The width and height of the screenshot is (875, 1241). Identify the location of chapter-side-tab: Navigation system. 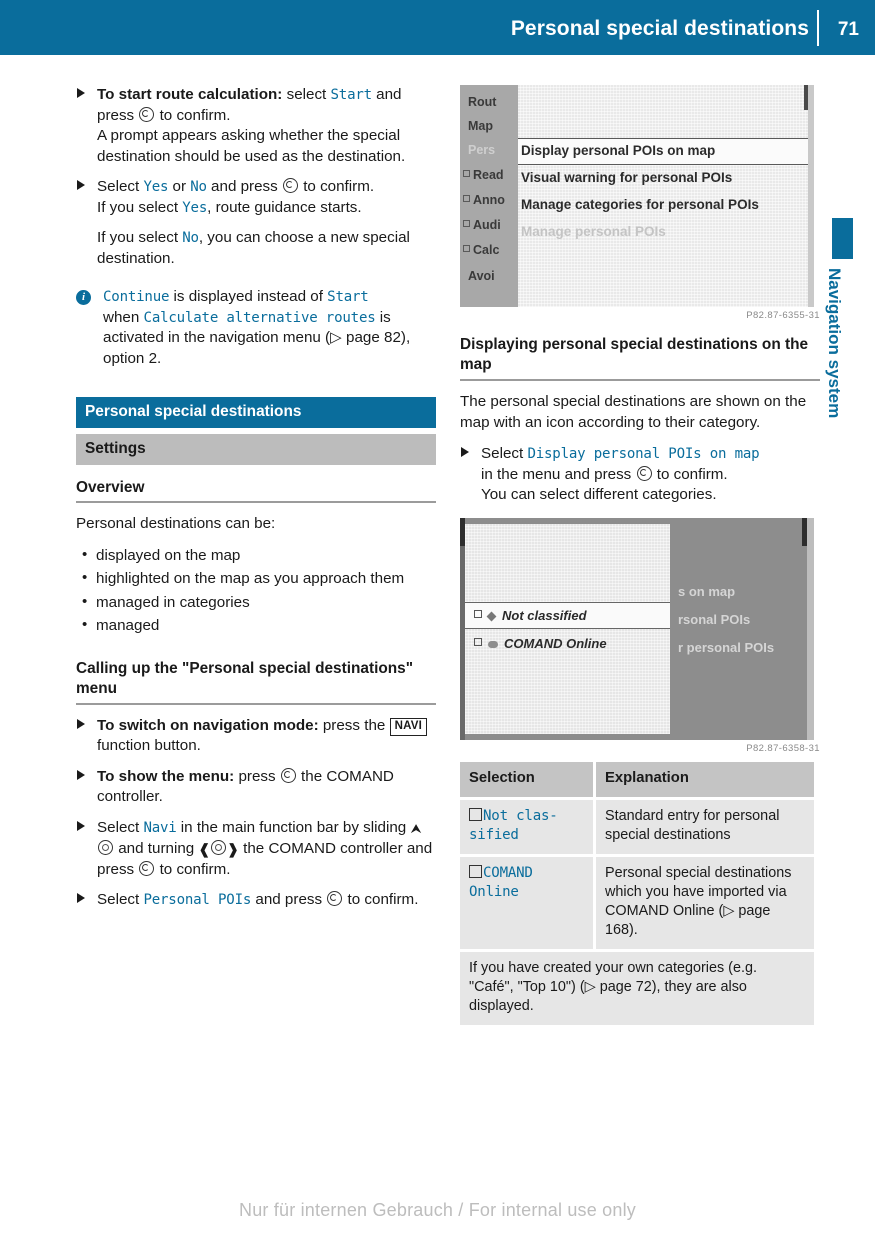
(845, 648).